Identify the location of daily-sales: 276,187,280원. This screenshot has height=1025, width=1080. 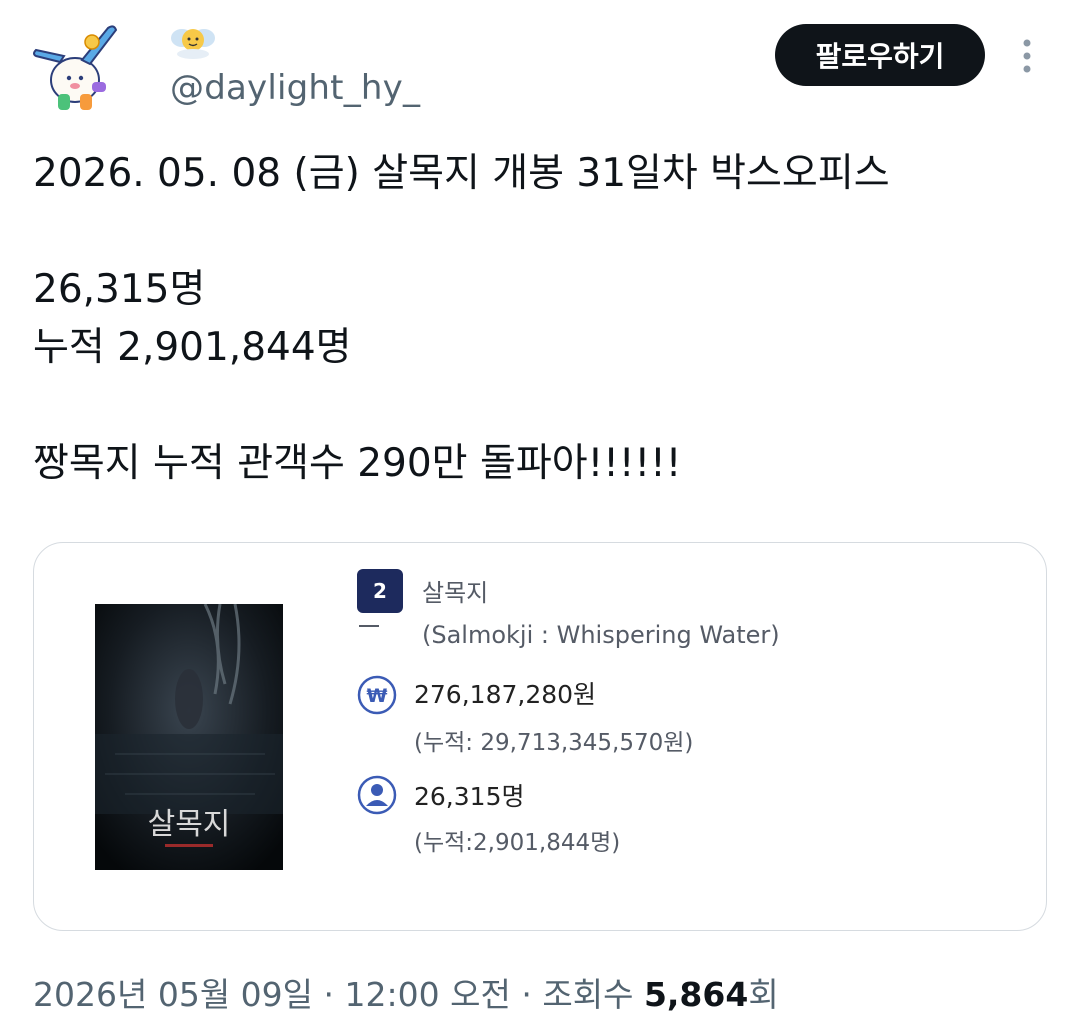
(505, 694).